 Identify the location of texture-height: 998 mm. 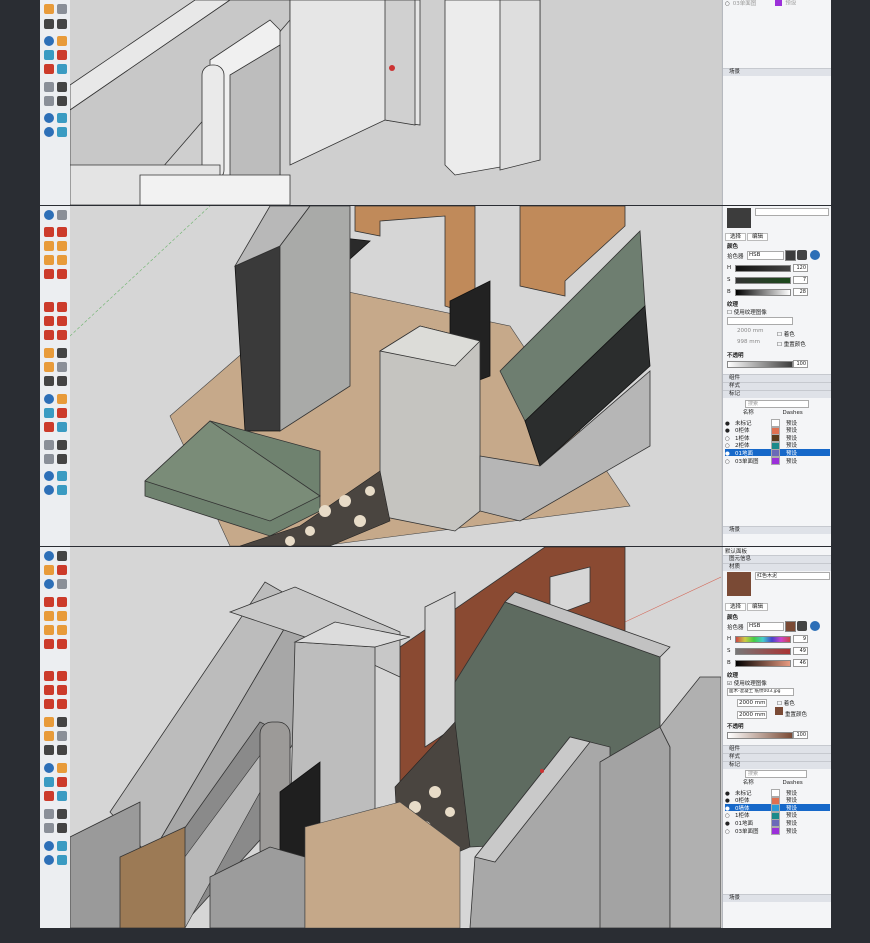
(748, 342).